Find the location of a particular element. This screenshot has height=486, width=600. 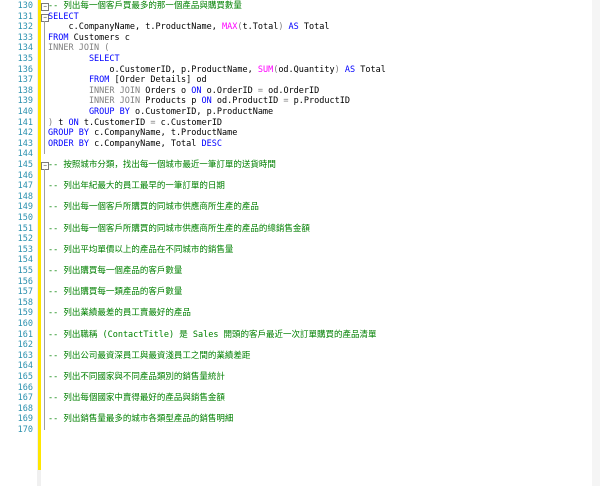

code-token: o.CustomerID, p.ProductName is located at coordinates (204, 112).